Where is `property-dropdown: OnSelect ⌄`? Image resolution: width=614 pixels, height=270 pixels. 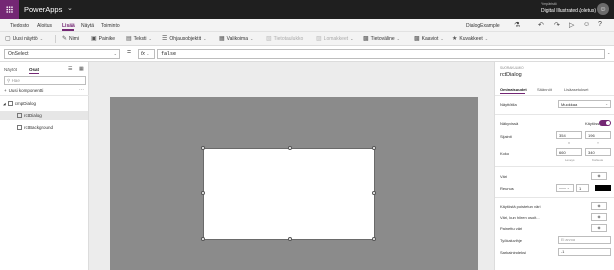
property-dropdown: OnSelect ⌄ is located at coordinates (62, 54).